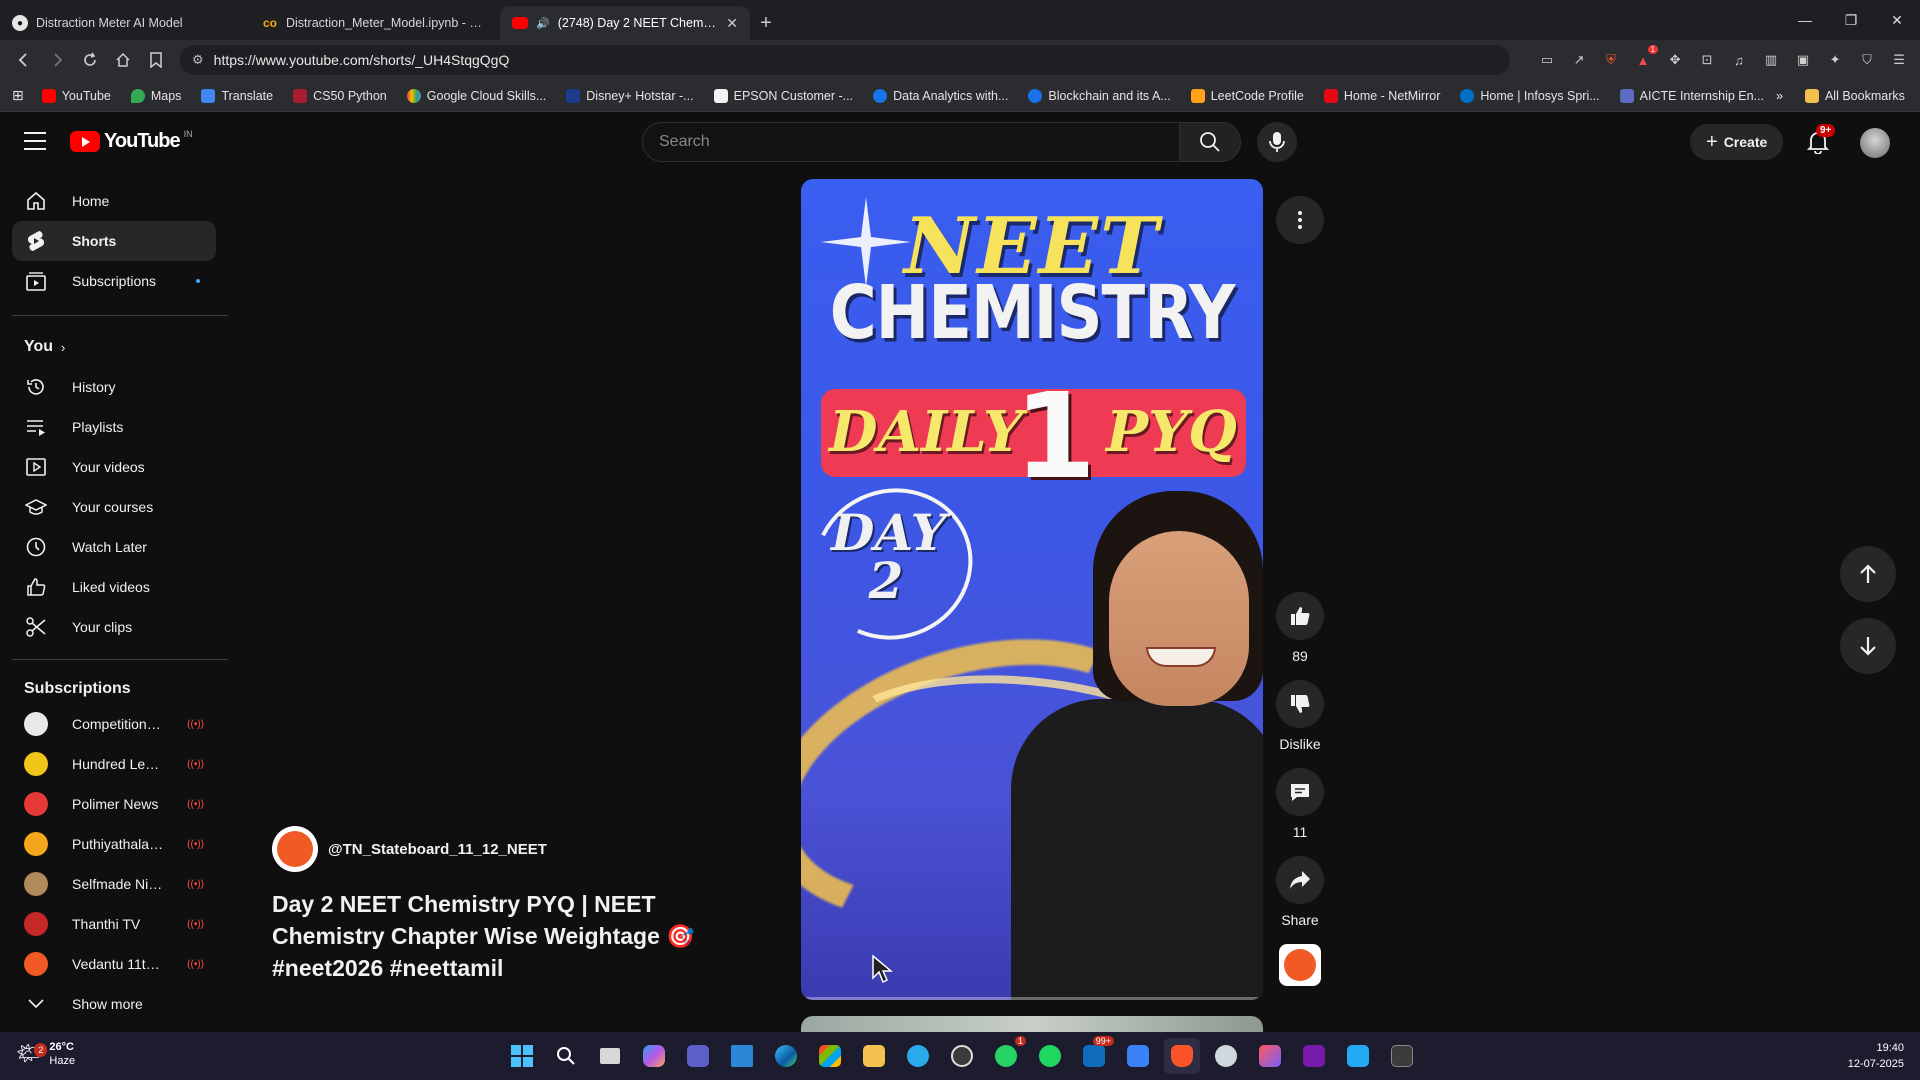 Image resolution: width=1920 pixels, height=1080 pixels. I want to click on taskbar-media-player, so click(962, 1056).